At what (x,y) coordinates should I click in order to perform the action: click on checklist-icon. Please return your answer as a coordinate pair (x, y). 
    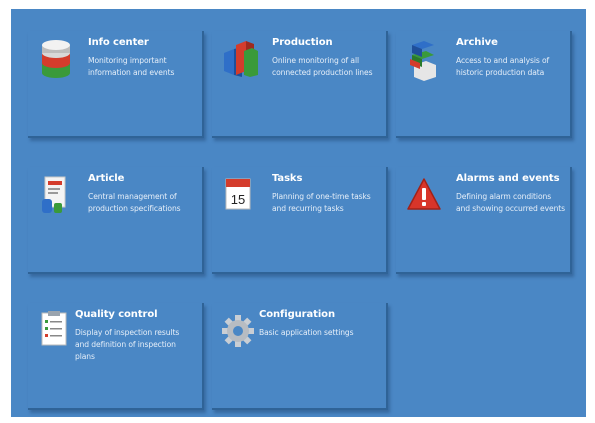
    Looking at the image, I should click on (54, 328).